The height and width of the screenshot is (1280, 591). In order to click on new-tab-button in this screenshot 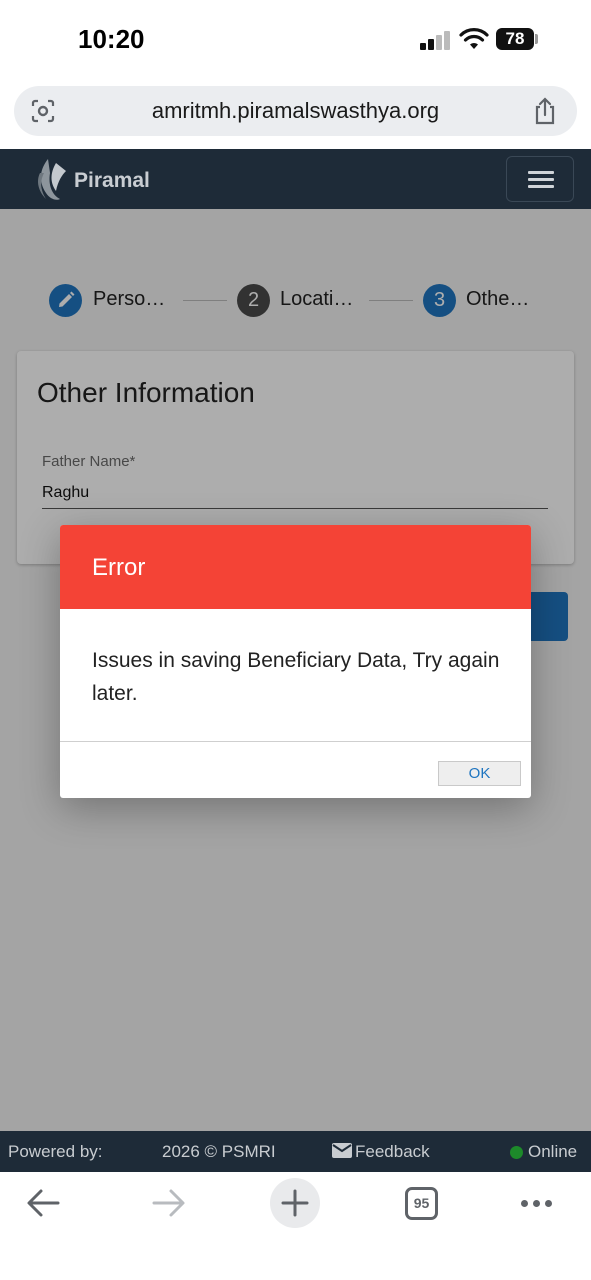, I will do `click(295, 1203)`.